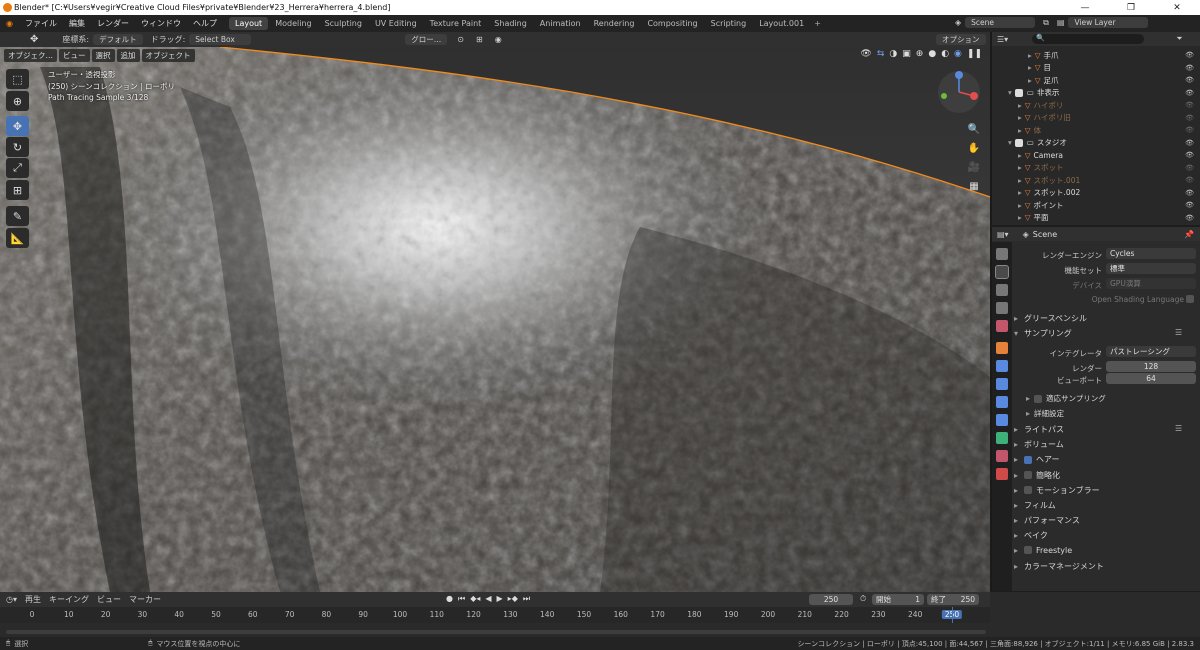 The height and width of the screenshot is (650, 1200). Describe the element at coordinates (893, 54) in the screenshot. I see `overlay-icon: ◑` at that location.